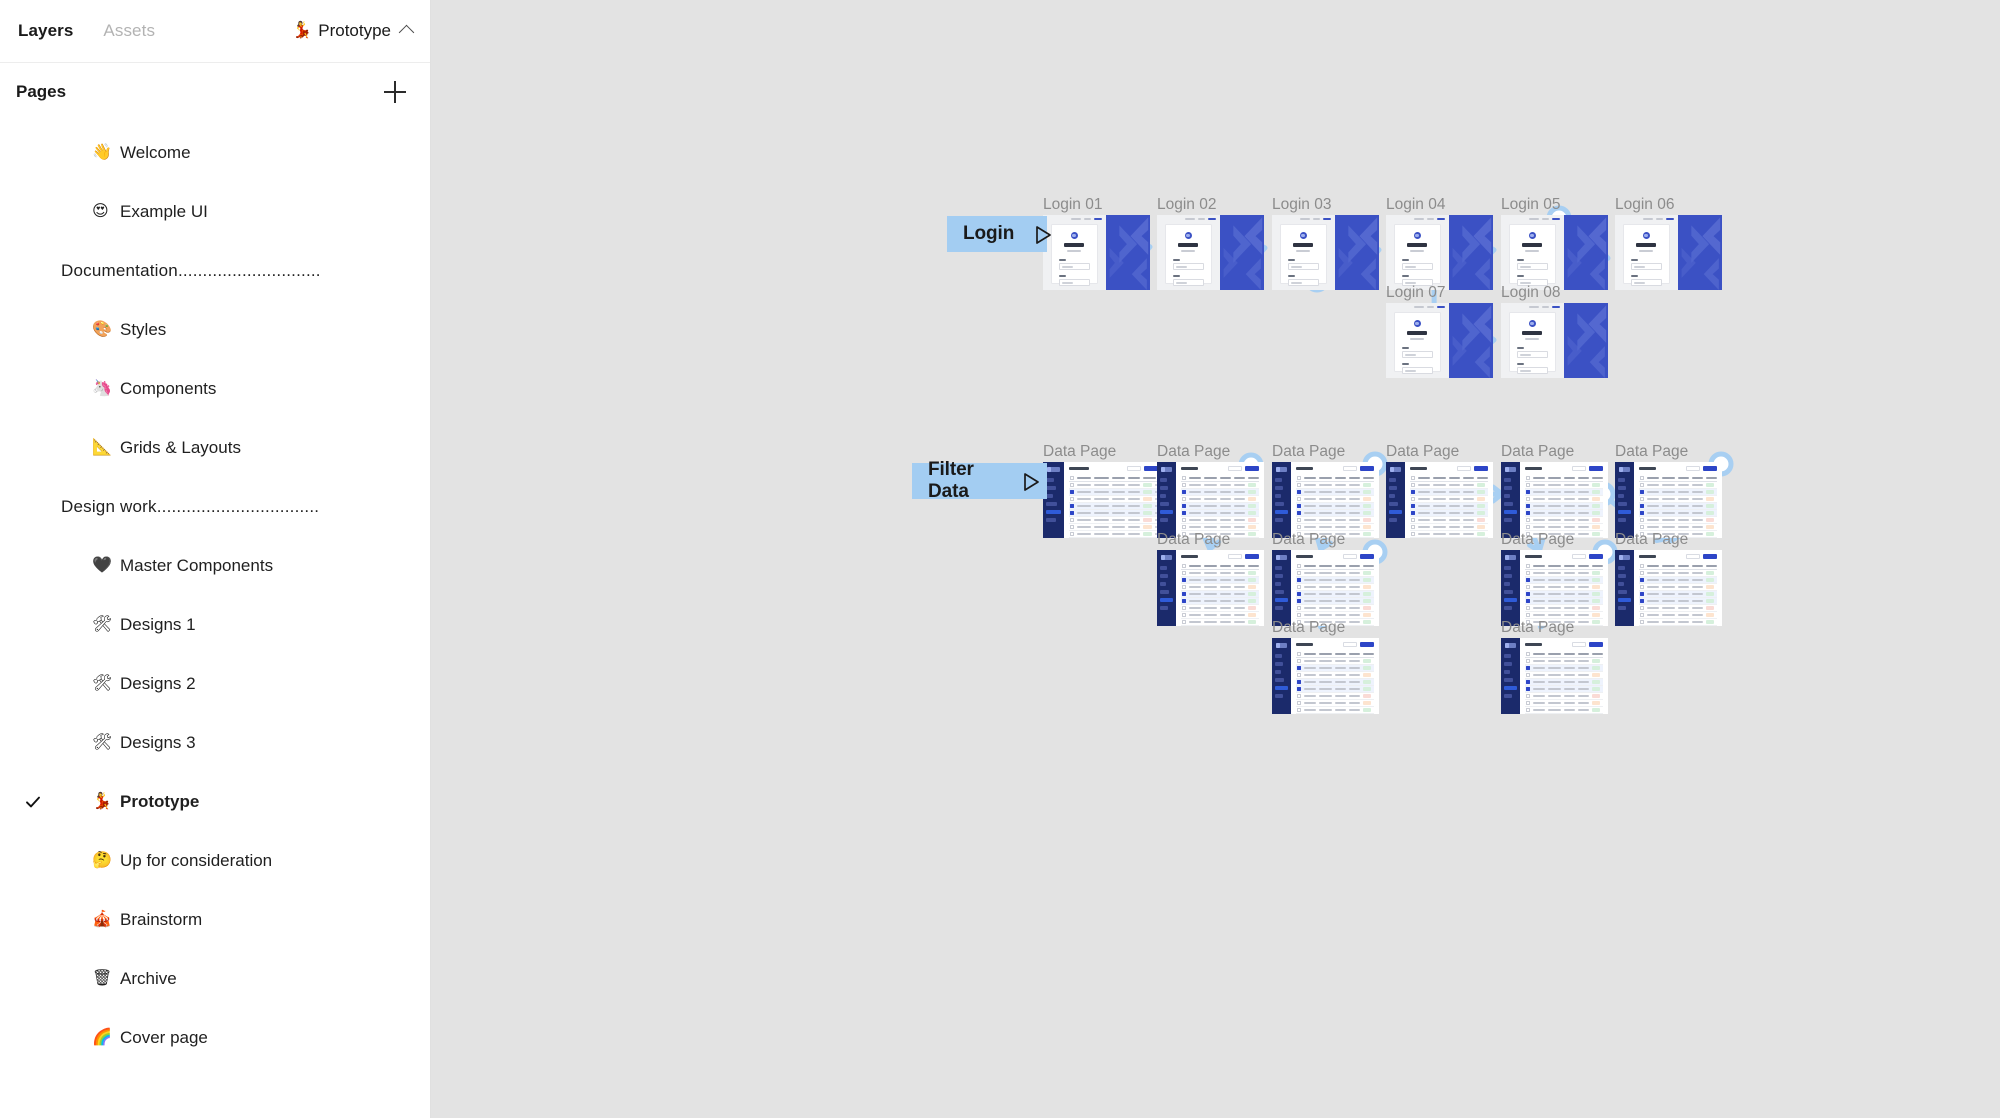 The image size is (2000, 1118). Describe the element at coordinates (45, 31) in the screenshot. I see `tab-layers: Layers` at that location.